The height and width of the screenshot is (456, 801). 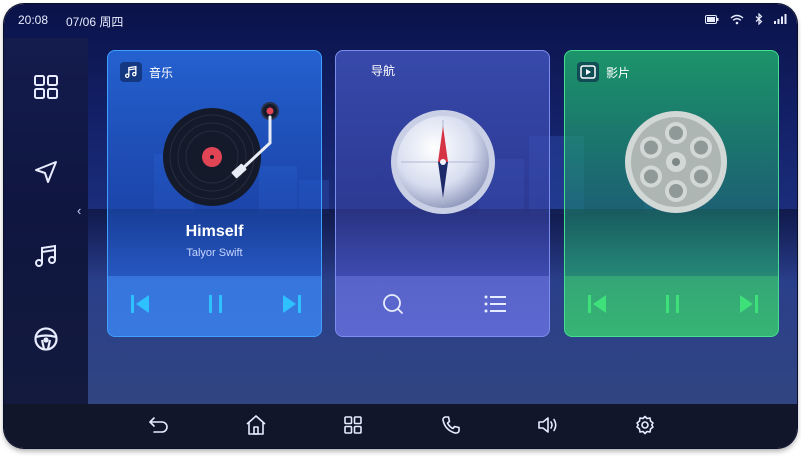 I want to click on video-previous-button, so click(x=597, y=306).